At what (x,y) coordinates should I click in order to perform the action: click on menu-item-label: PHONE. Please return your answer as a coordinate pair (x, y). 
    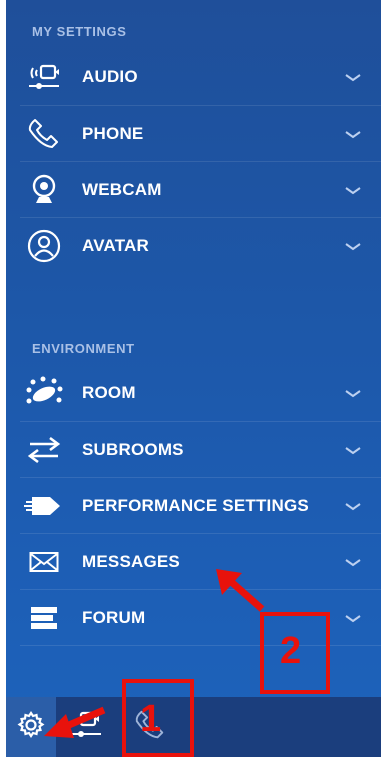
    Looking at the image, I should click on (113, 133).